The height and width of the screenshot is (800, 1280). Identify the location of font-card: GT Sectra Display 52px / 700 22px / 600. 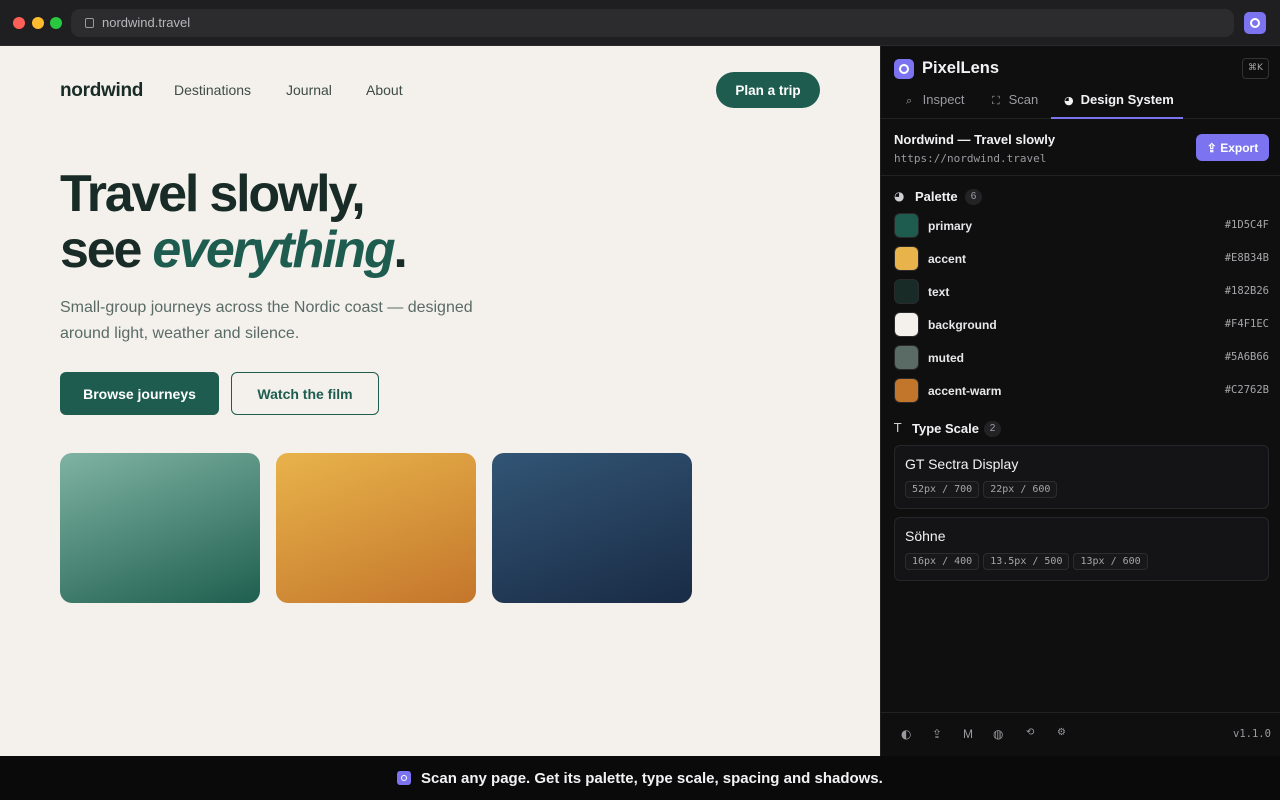
(1081, 477).